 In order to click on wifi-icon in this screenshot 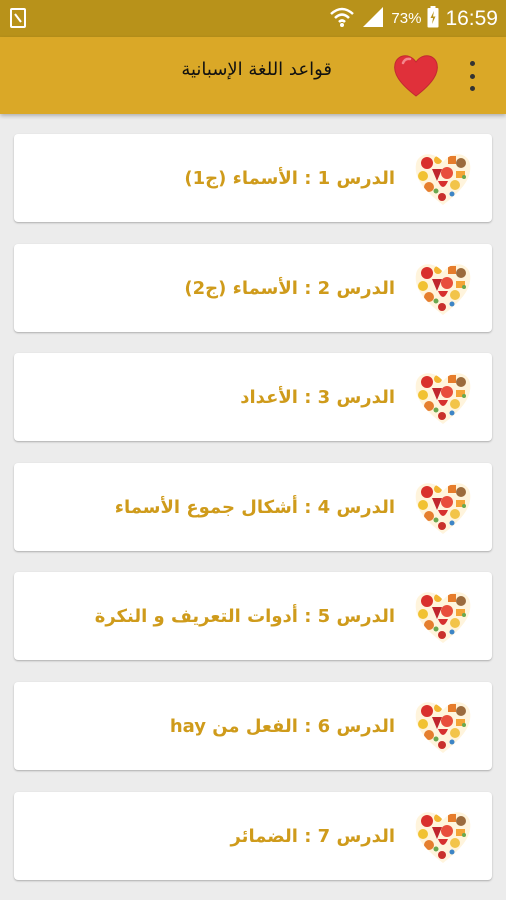, I will do `click(342, 19)`.